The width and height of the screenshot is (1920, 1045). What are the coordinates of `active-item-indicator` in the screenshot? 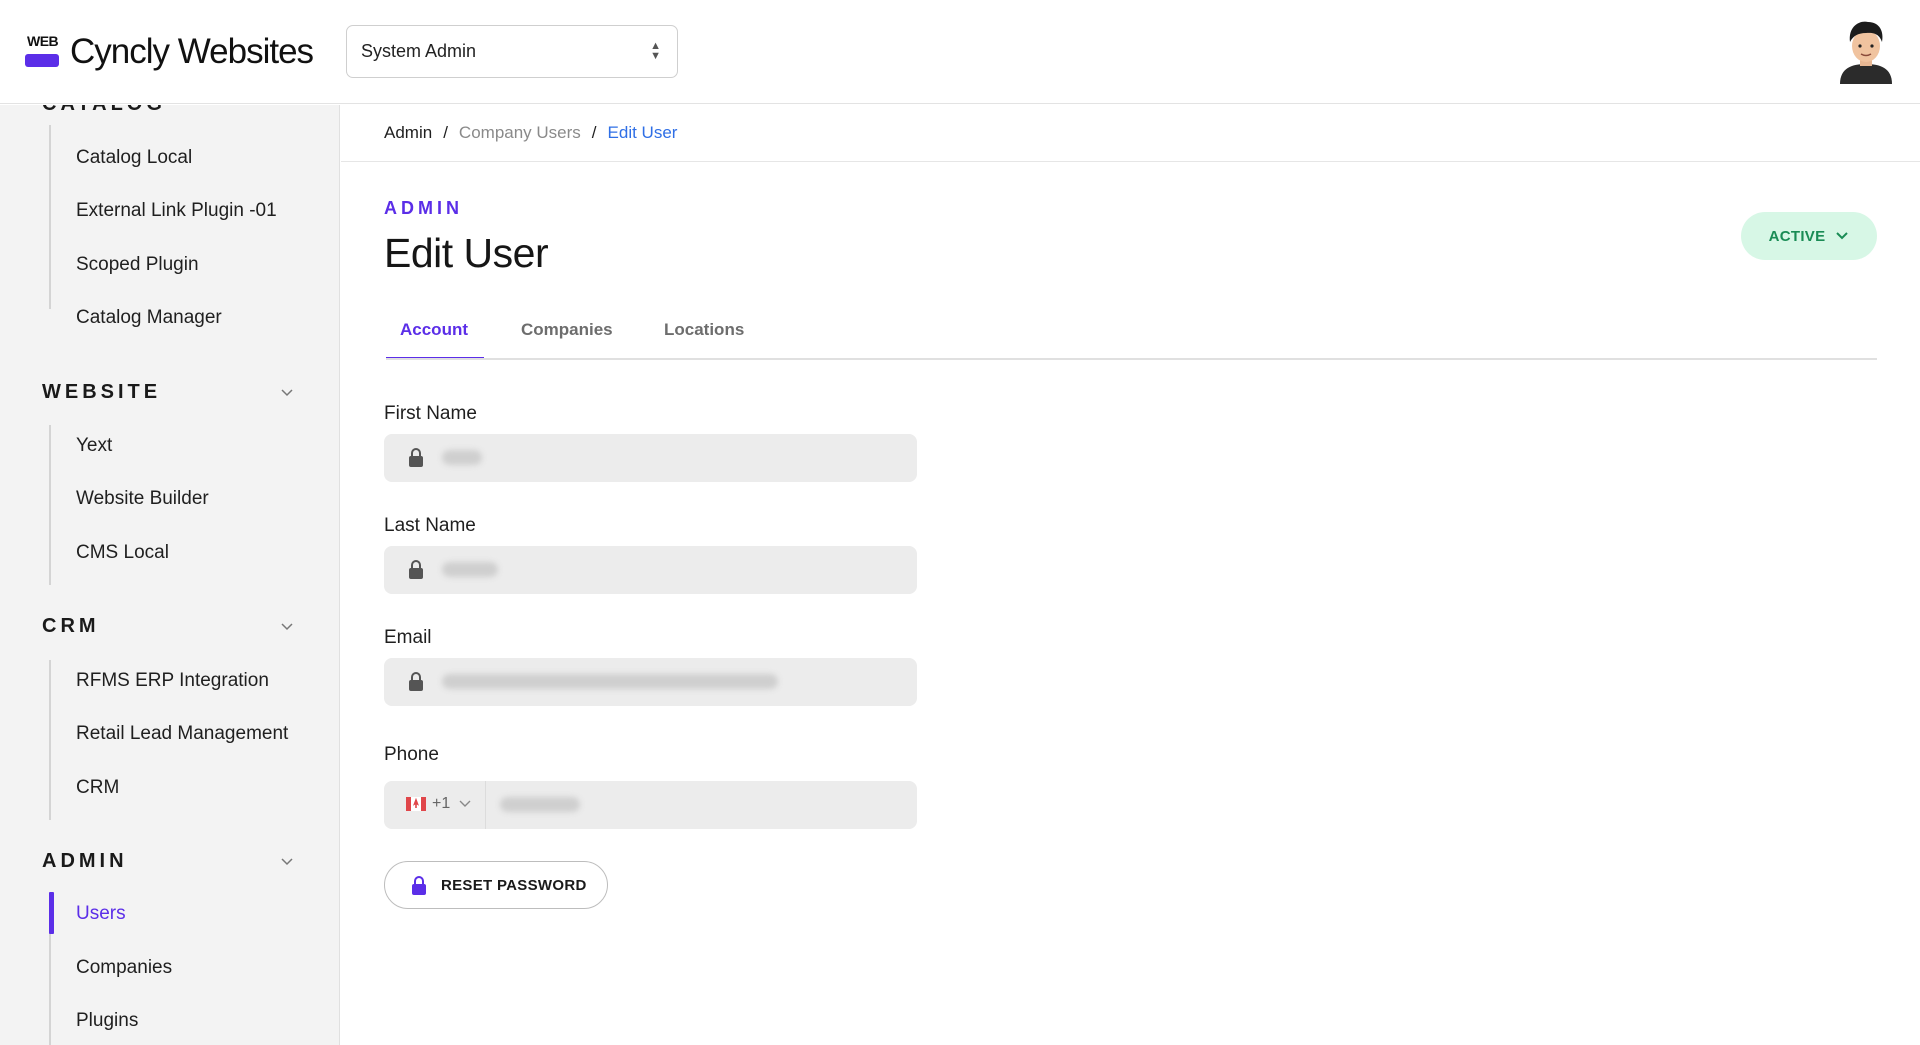 It's located at (51, 913).